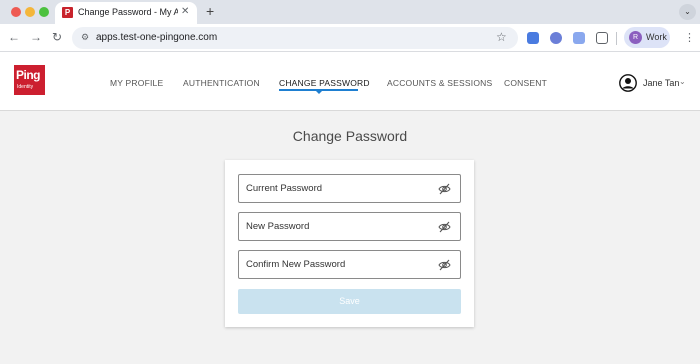  I want to click on back-arrow-icon: ←, so click(14, 37).